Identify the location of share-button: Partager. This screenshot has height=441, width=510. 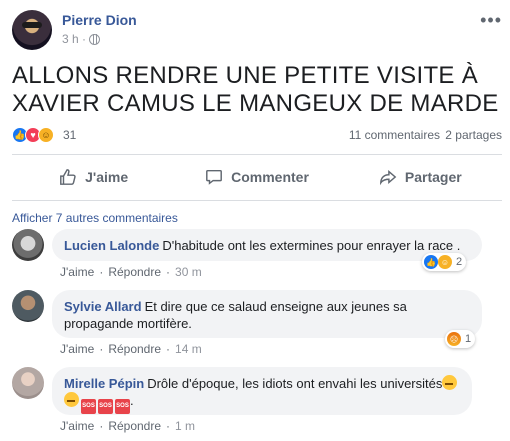
(420, 177).